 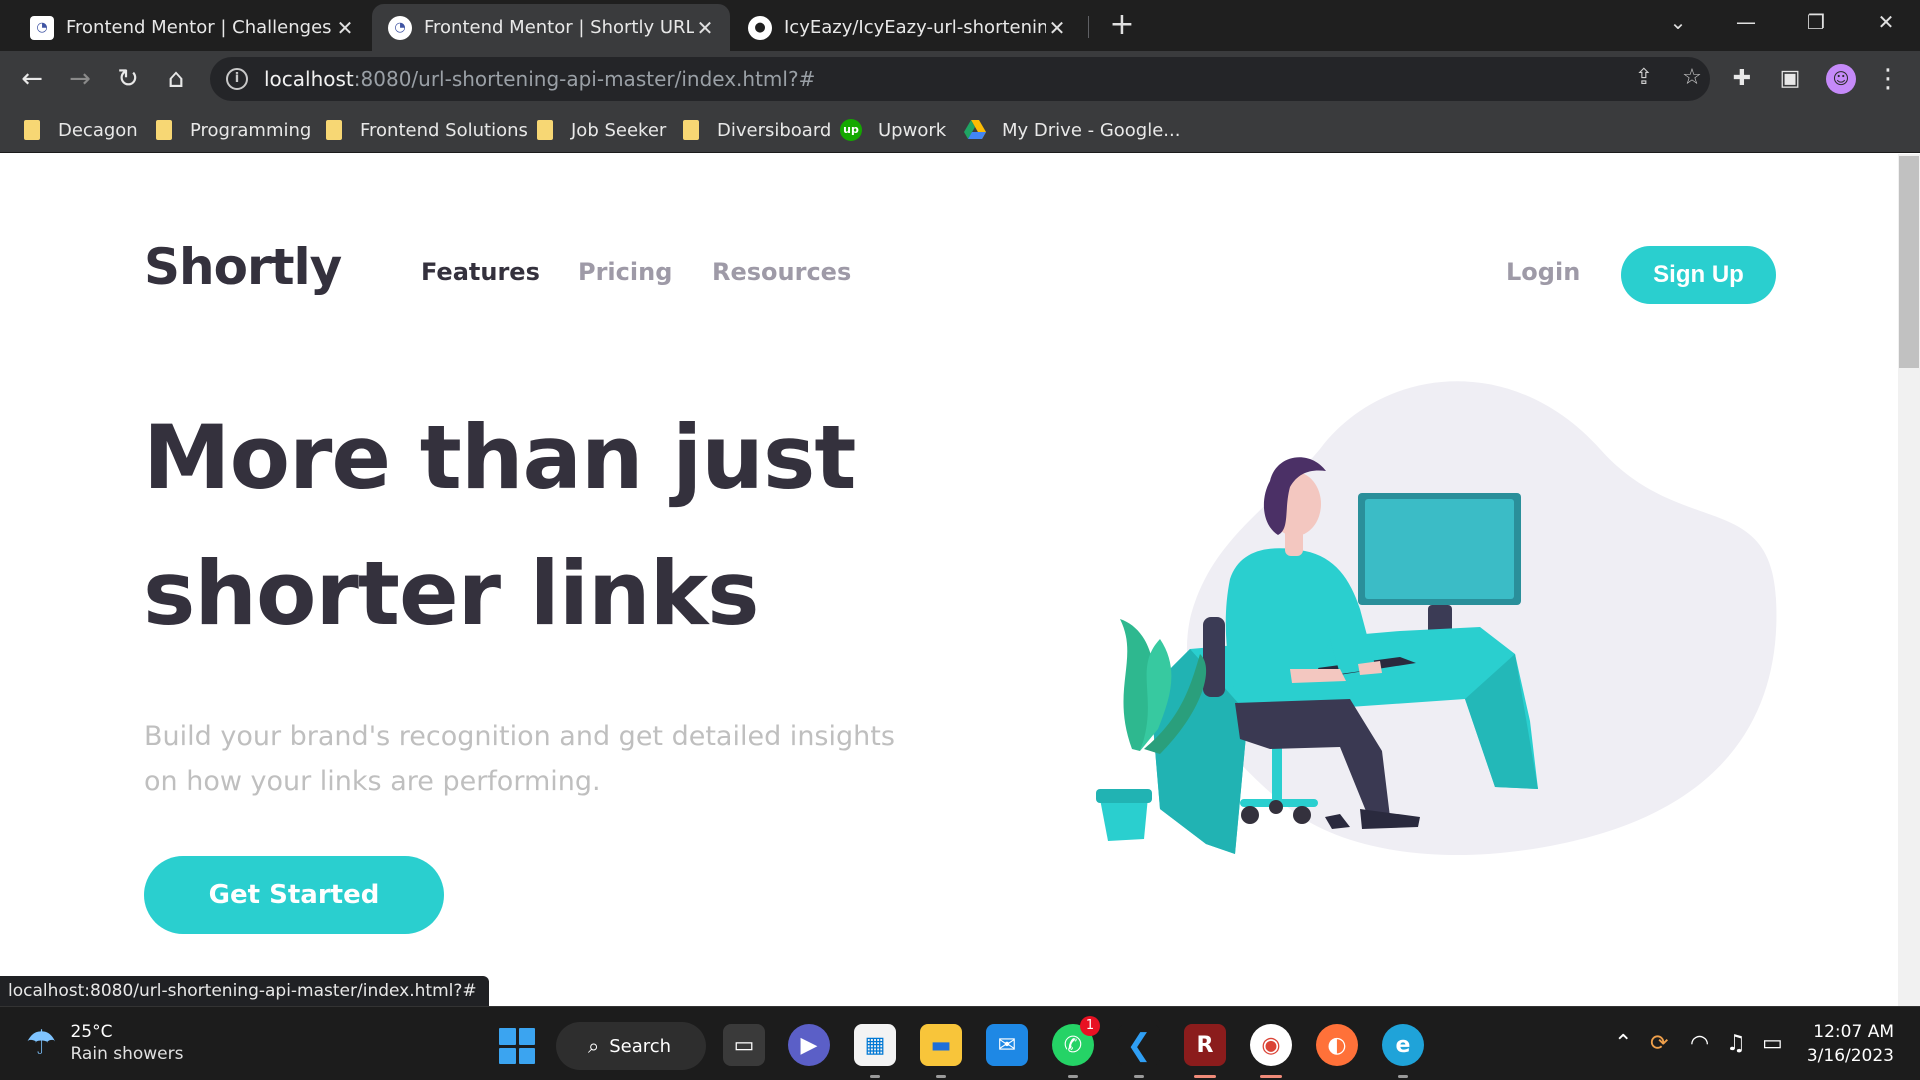 What do you see at coordinates (1699, 1043) in the screenshot?
I see `wifi-icon: ◠` at bounding box center [1699, 1043].